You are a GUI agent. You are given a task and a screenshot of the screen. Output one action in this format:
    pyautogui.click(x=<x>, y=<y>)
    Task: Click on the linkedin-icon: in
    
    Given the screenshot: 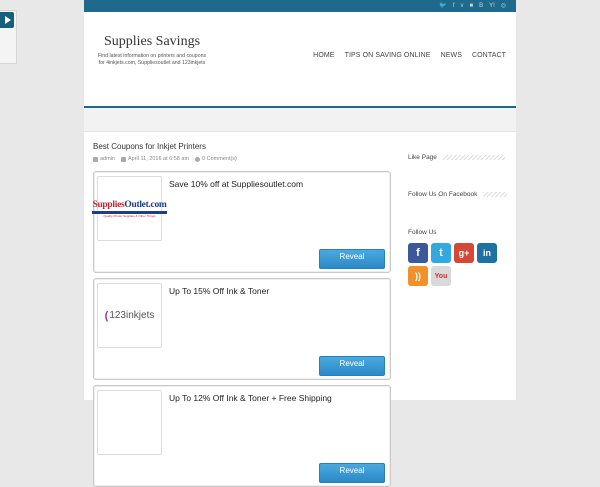 What is the action you would take?
    pyautogui.click(x=487, y=253)
    